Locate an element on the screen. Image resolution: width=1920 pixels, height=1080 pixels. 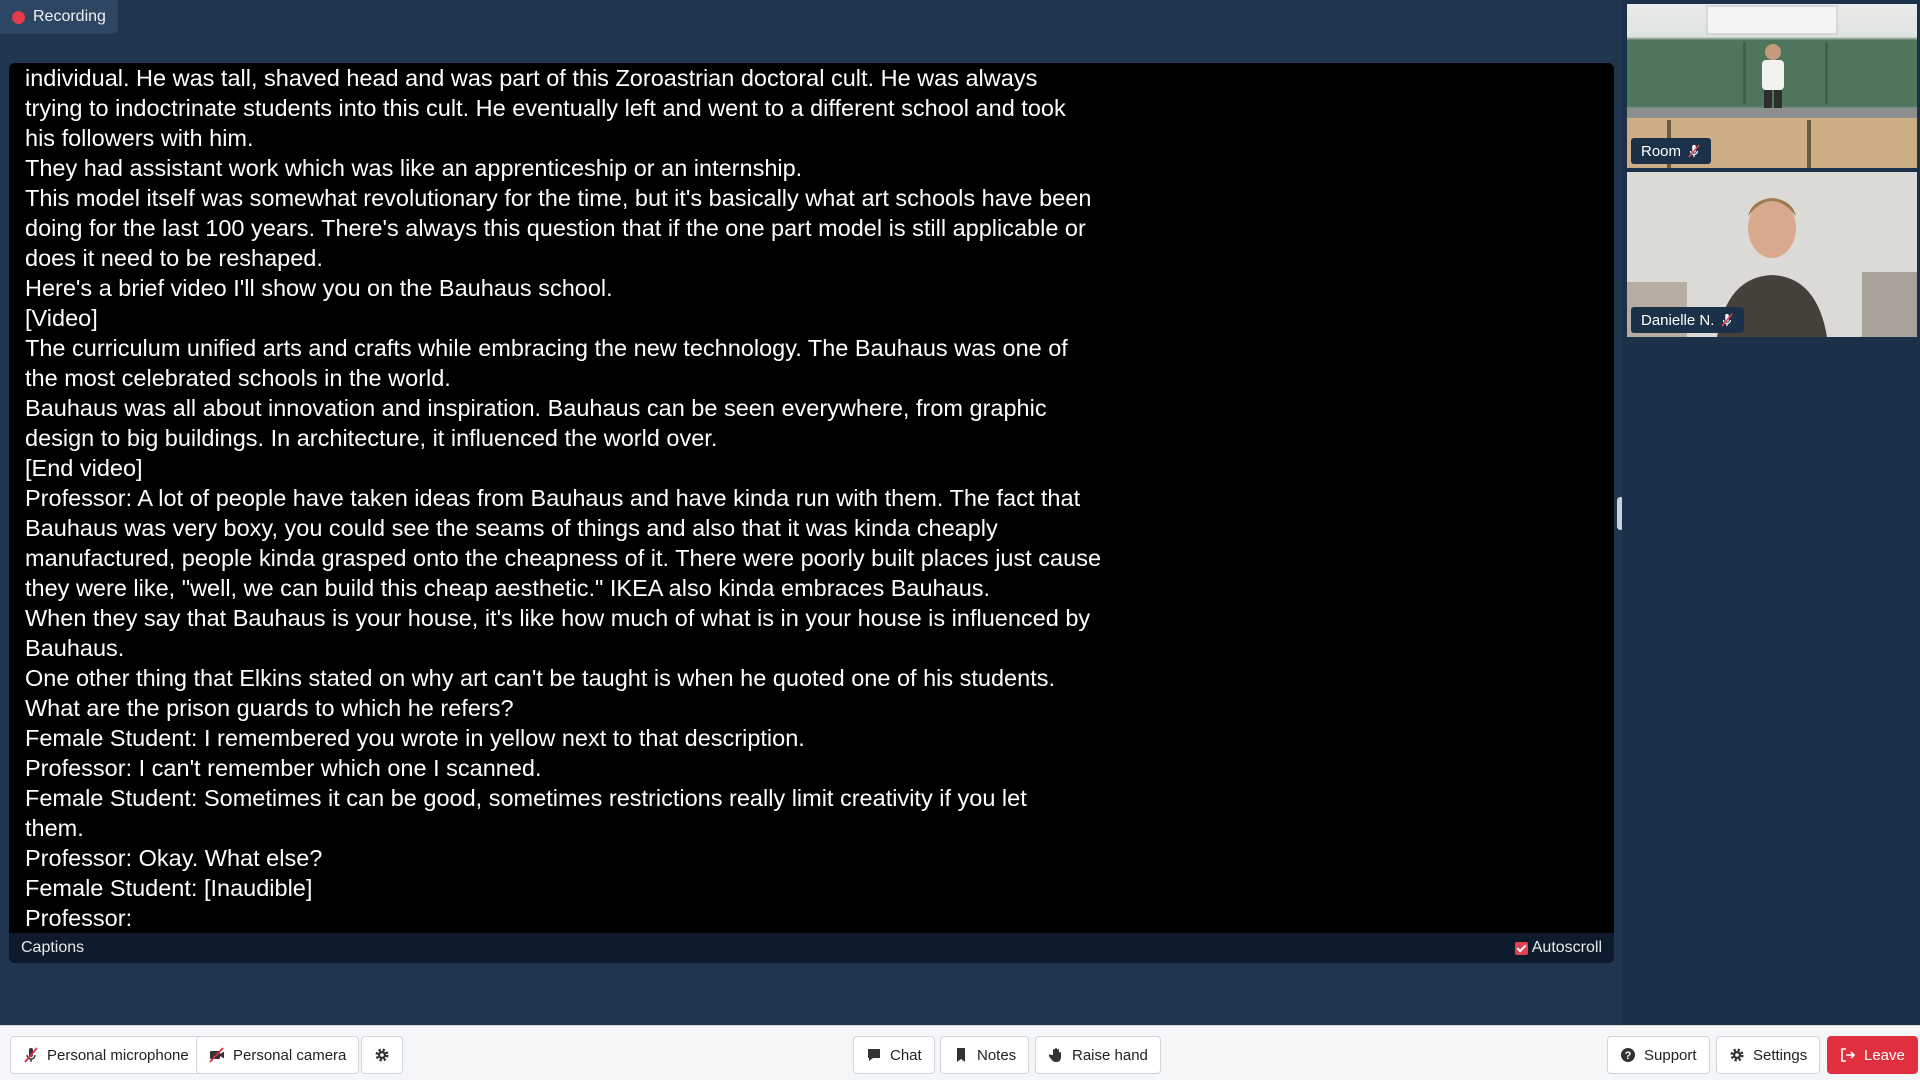
recording-label: Recording is located at coordinates (69, 16).